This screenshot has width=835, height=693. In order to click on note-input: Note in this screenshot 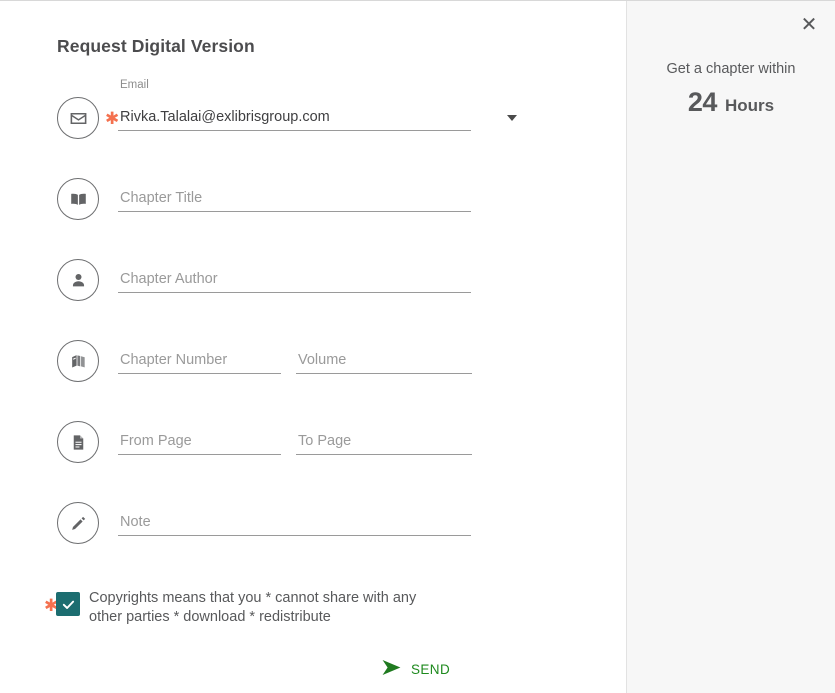, I will do `click(294, 519)`.